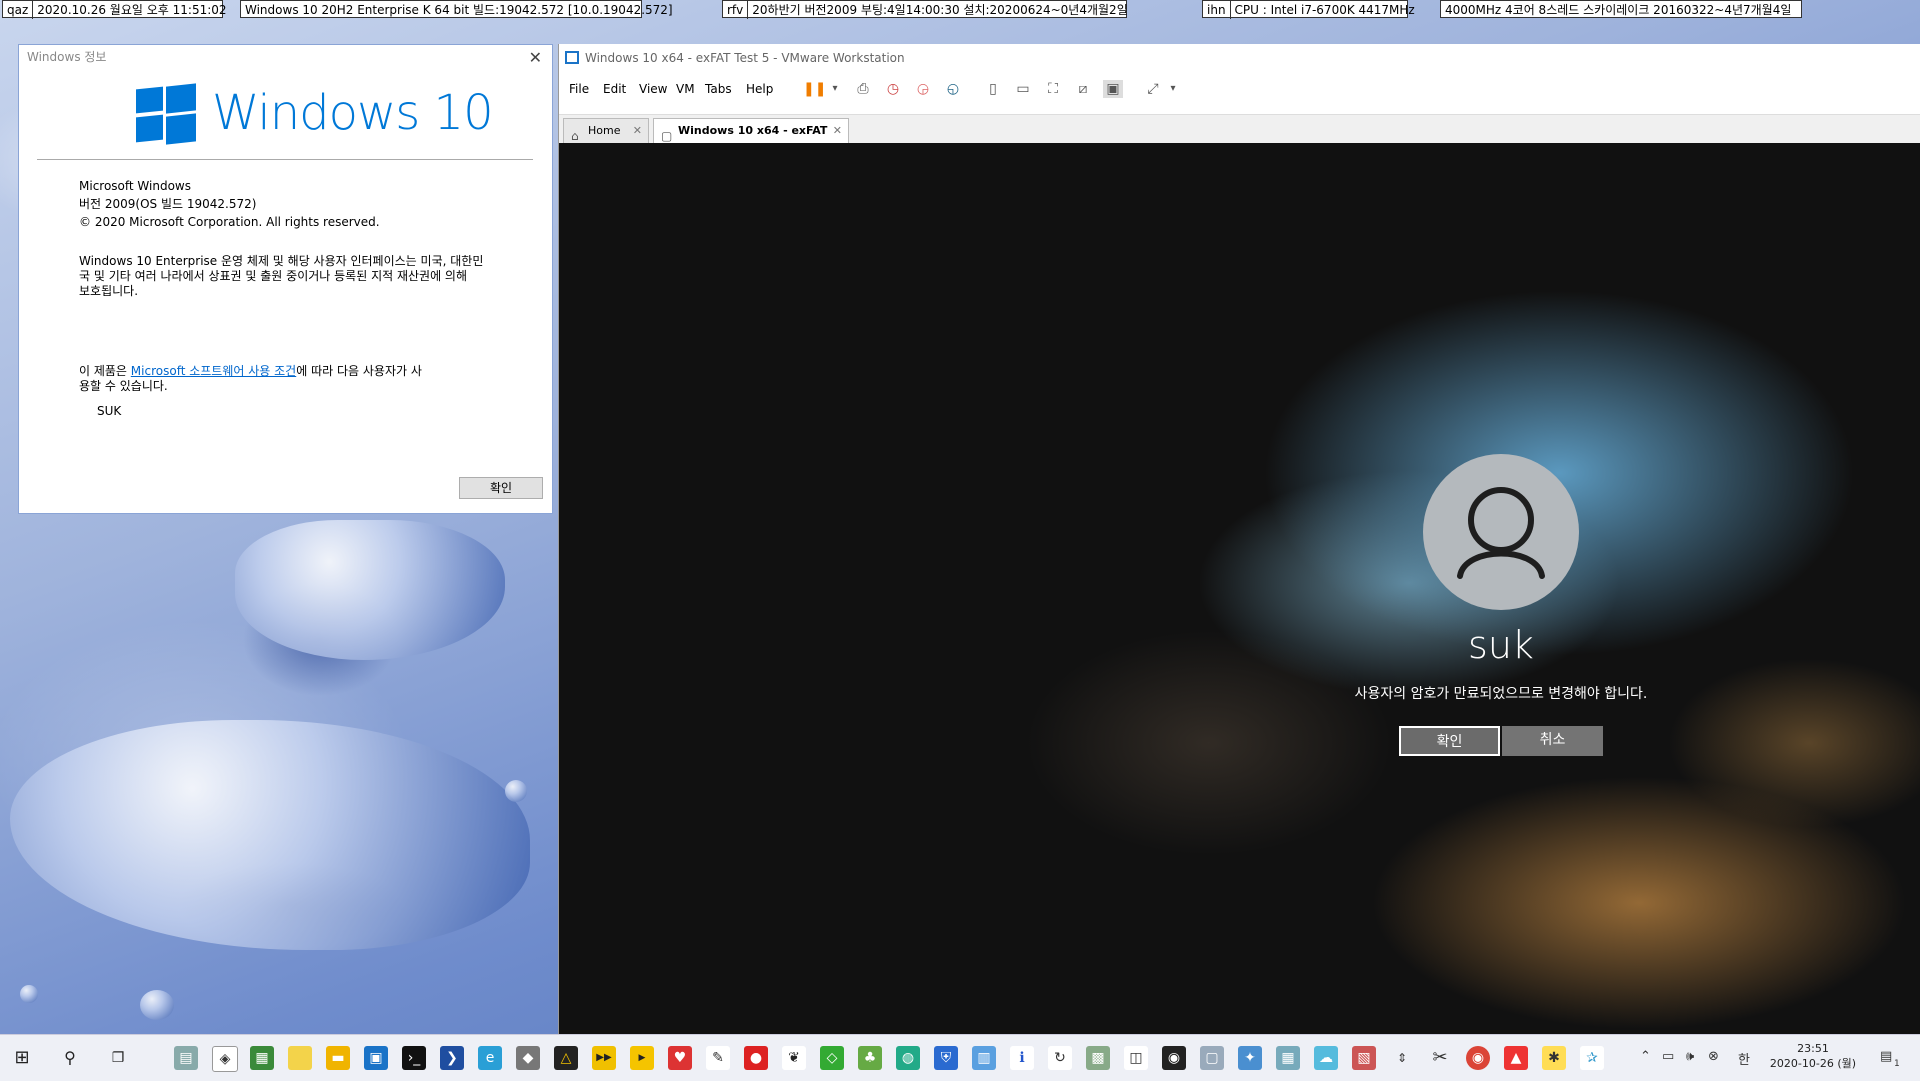  What do you see at coordinates (1174, 1058) in the screenshot?
I see `app-icon: ◉` at bounding box center [1174, 1058].